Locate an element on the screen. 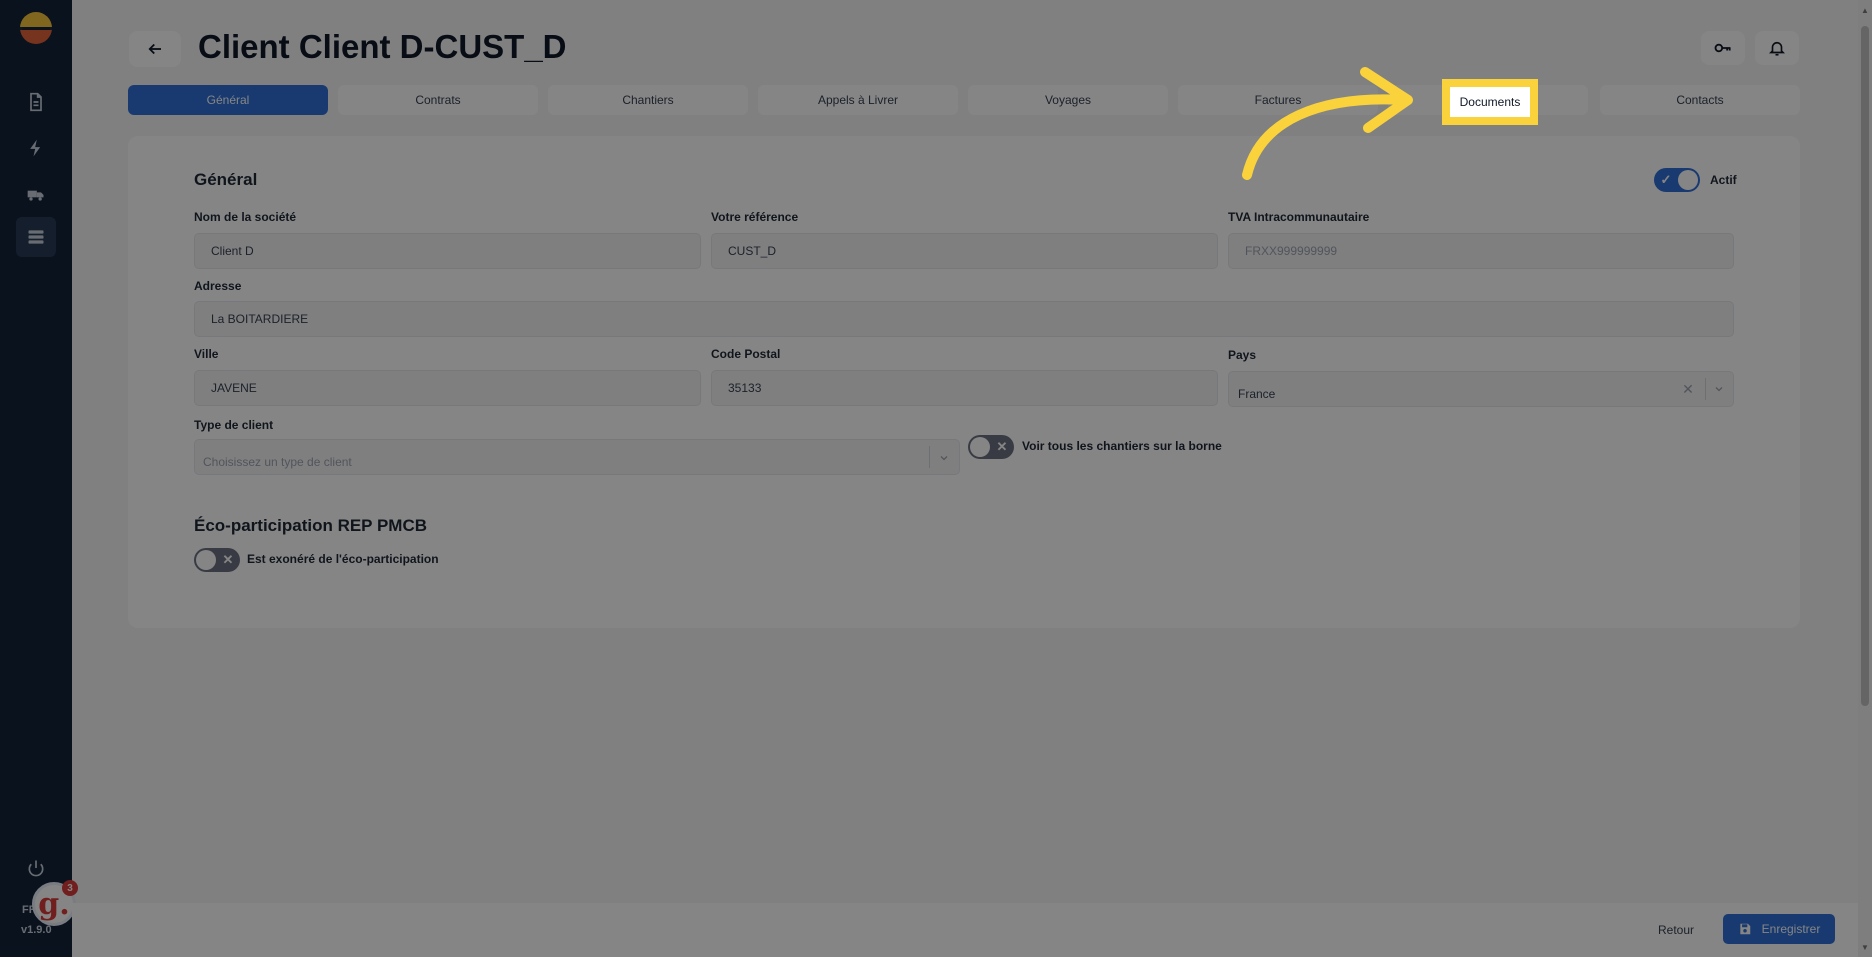  version-label: v1.9.0 is located at coordinates (36, 930).